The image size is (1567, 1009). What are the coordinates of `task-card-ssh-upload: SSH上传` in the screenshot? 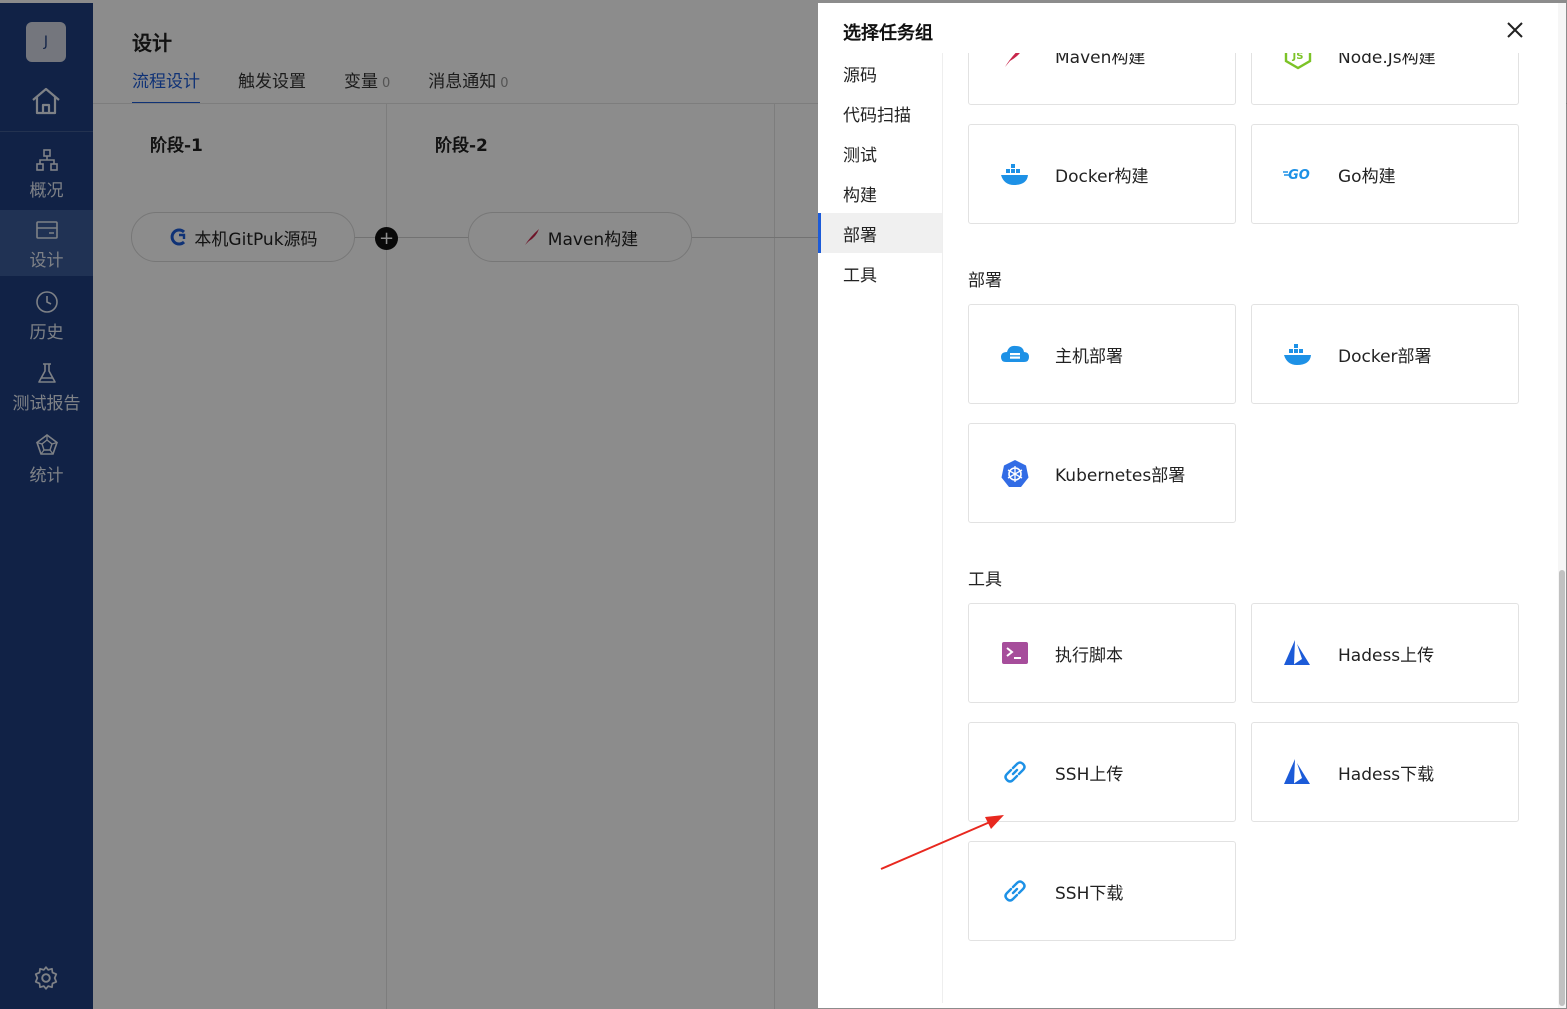 It's located at (1102, 772).